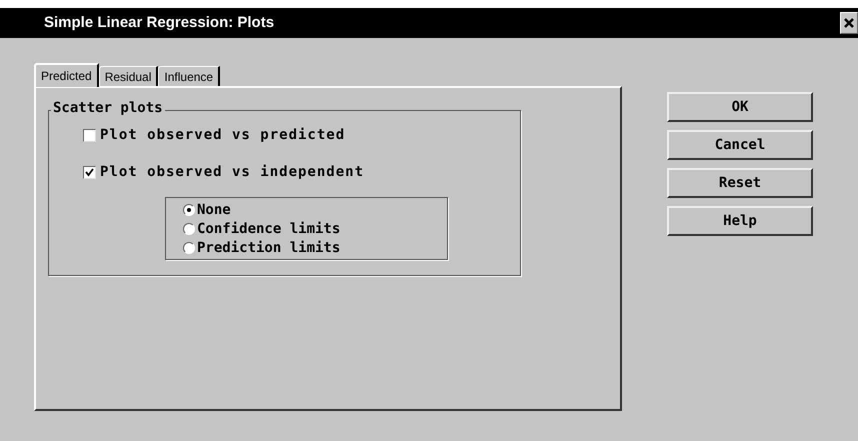 Image resolution: width=858 pixels, height=441 pixels. What do you see at coordinates (159, 22) in the screenshot?
I see `window-title: Simple Linear Regression: Plots` at bounding box center [159, 22].